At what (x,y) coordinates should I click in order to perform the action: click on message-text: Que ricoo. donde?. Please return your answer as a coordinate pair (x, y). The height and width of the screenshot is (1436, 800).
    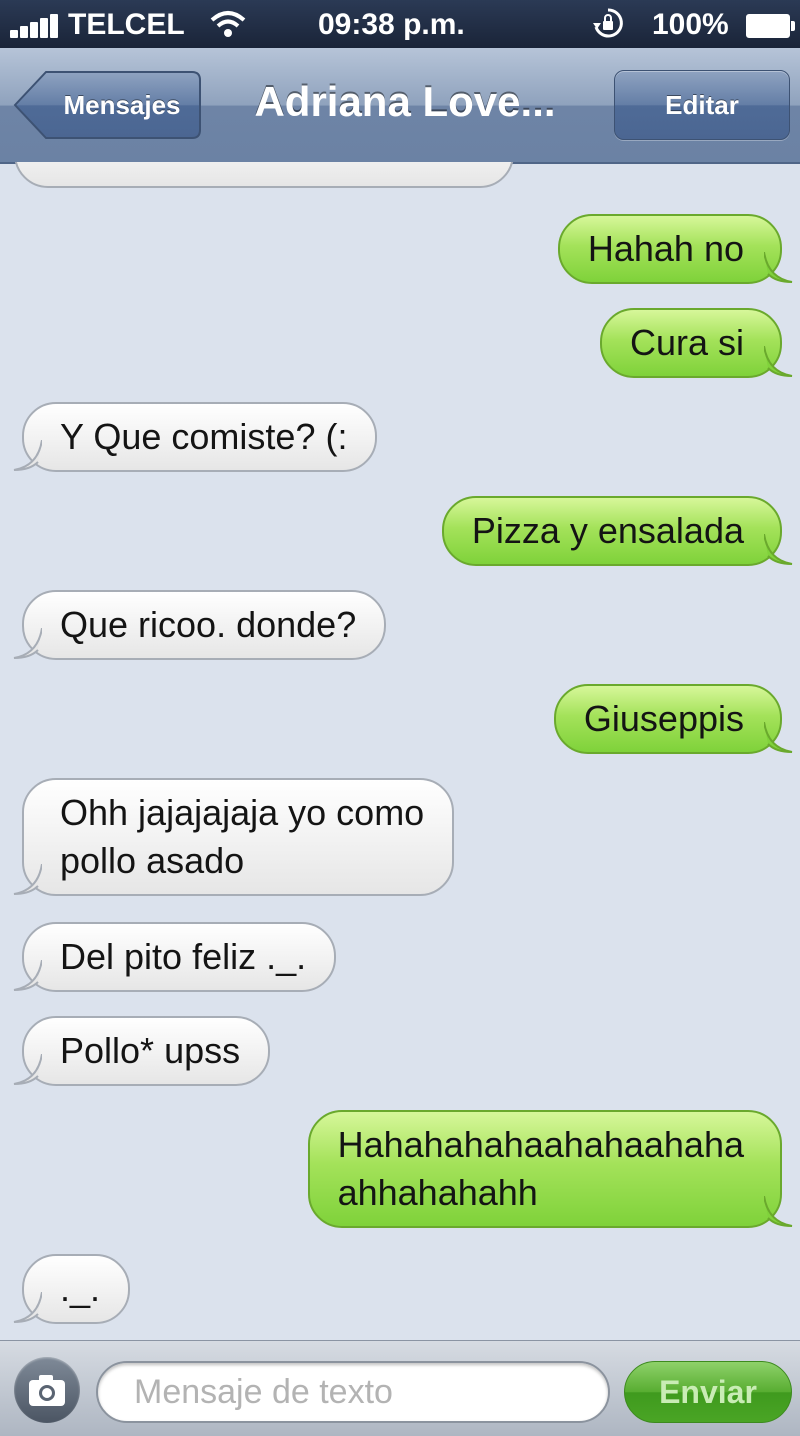
    Looking at the image, I should click on (208, 624).